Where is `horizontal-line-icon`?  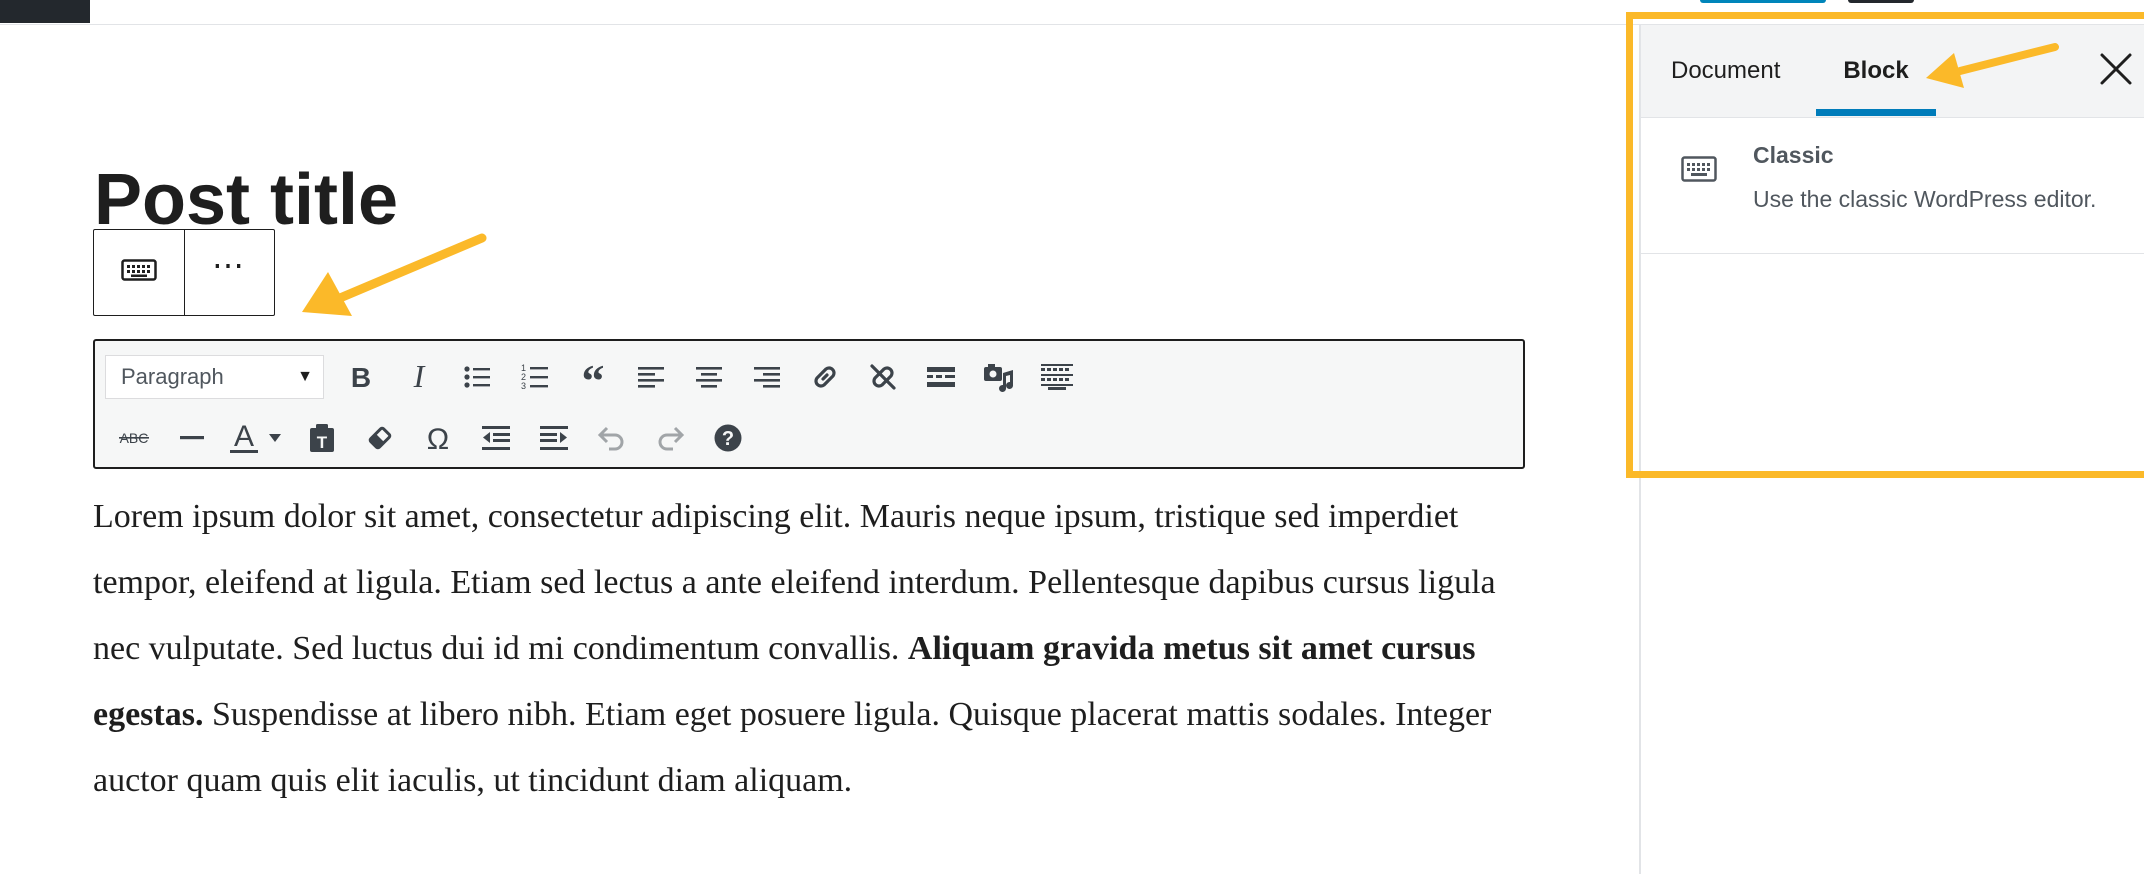
horizontal-line-icon is located at coordinates (192, 438).